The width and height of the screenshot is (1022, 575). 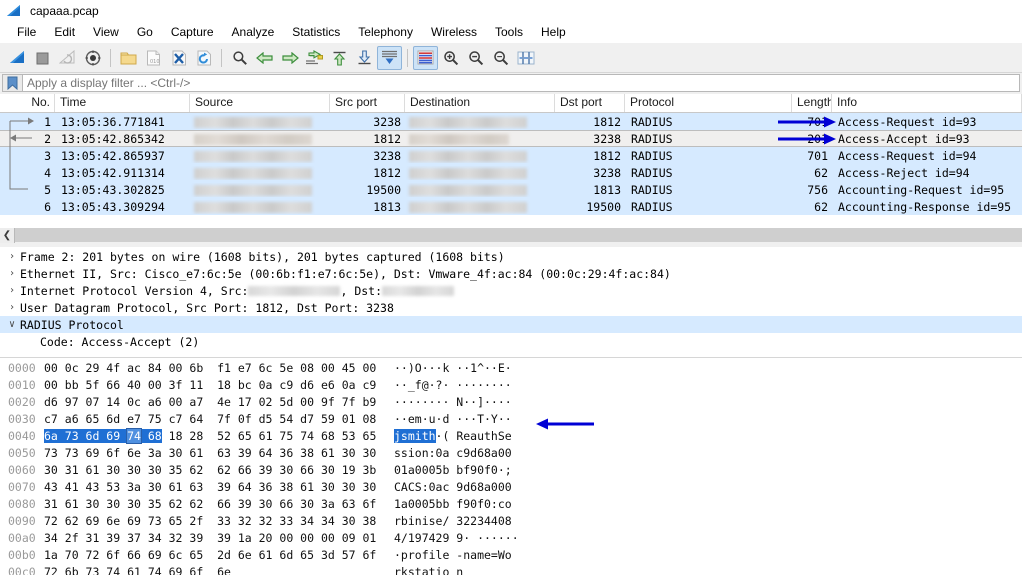 I want to click on column-header-dst-port: Dst port, so click(x=590, y=103).